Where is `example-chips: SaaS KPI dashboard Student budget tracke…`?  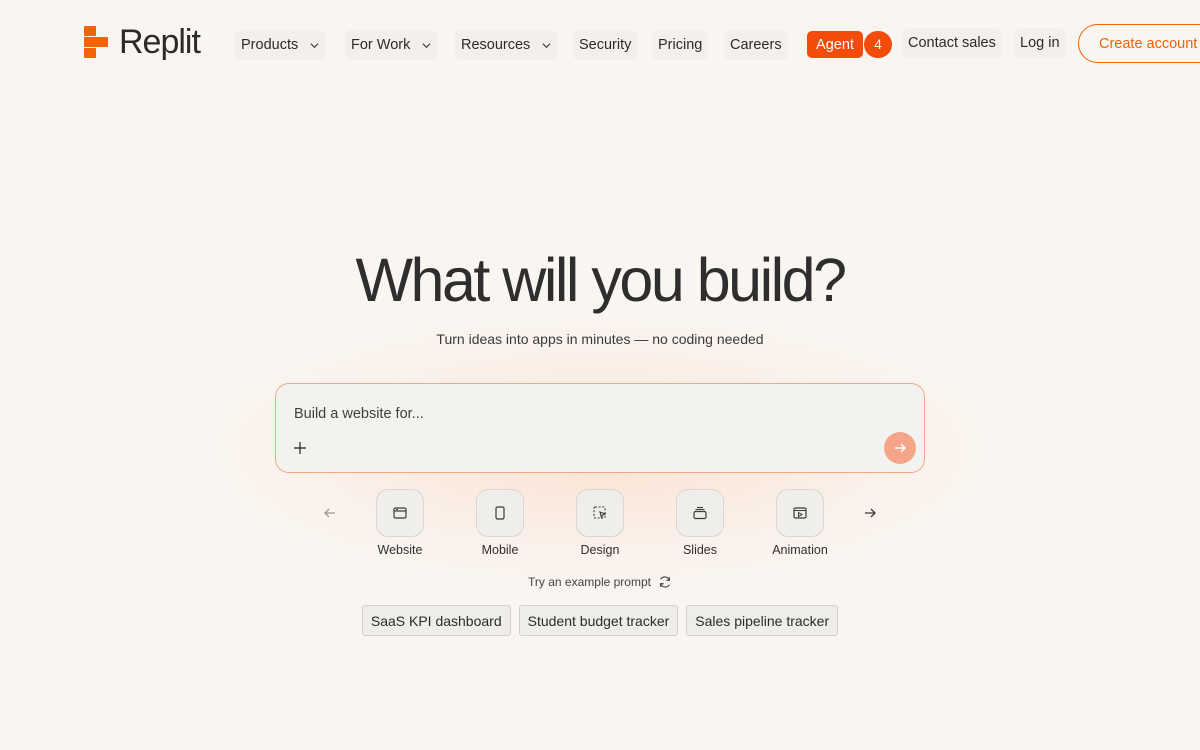
example-chips: SaaS KPI dashboard Student budget tracke… is located at coordinates (600, 620).